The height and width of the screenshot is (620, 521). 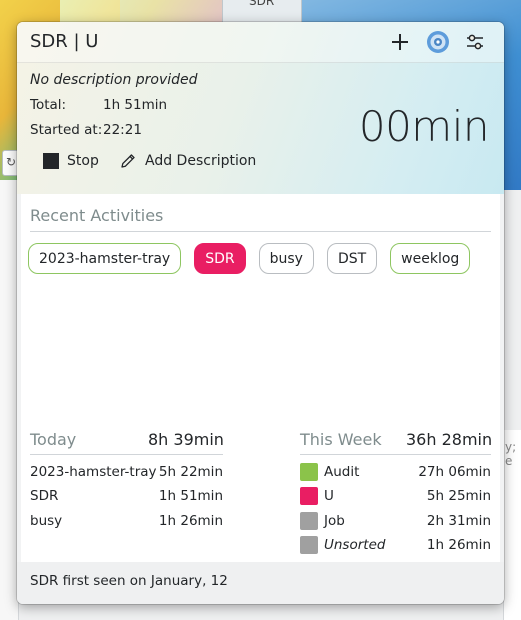 I want to click on plus-icon, so click(x=400, y=42).